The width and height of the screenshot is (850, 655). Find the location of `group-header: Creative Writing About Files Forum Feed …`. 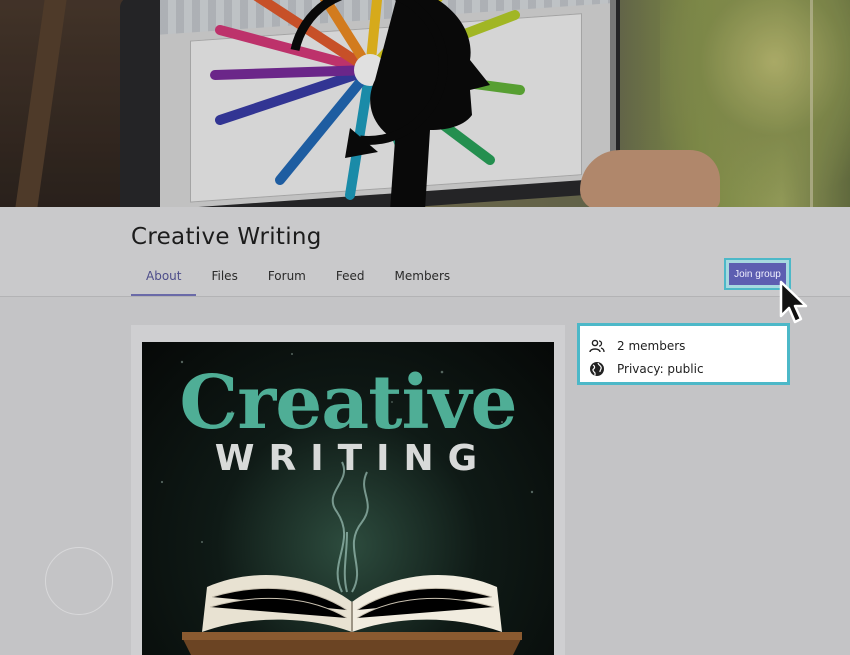

group-header: Creative Writing About Files Forum Feed … is located at coordinates (425, 252).